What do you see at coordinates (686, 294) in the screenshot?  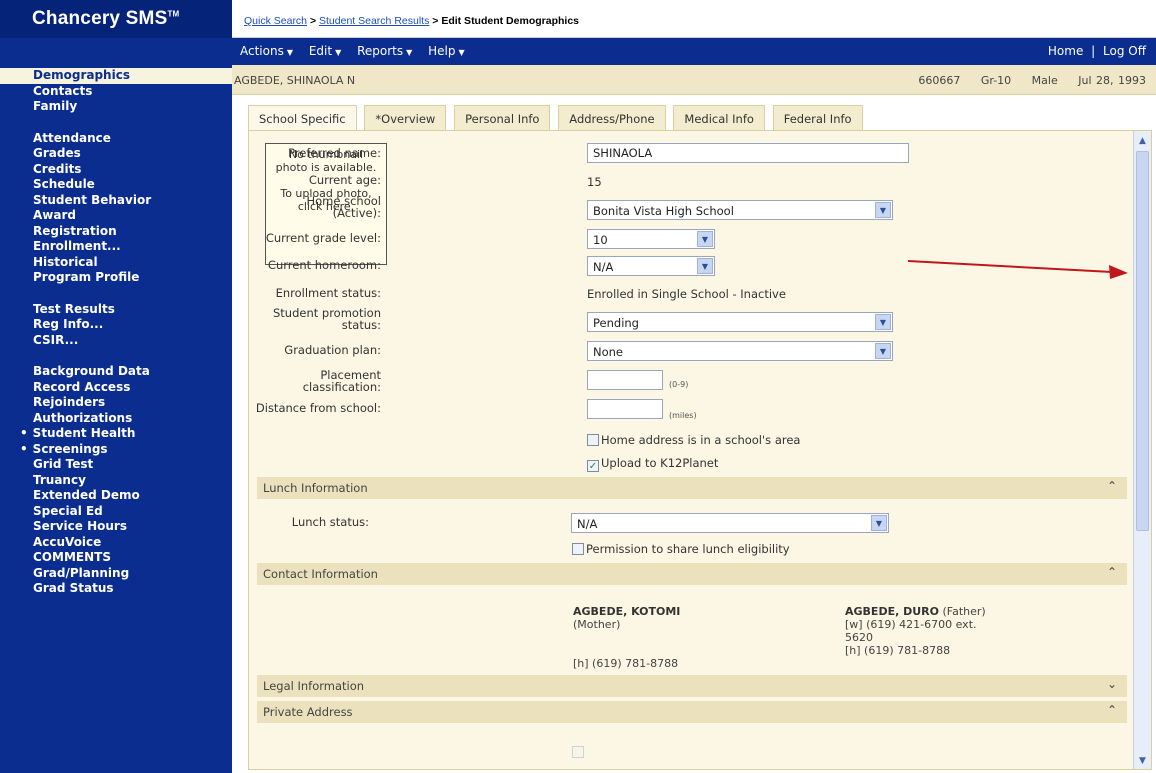 I see `enrollment-status-value: Enrolled in Single School - Inactive` at bounding box center [686, 294].